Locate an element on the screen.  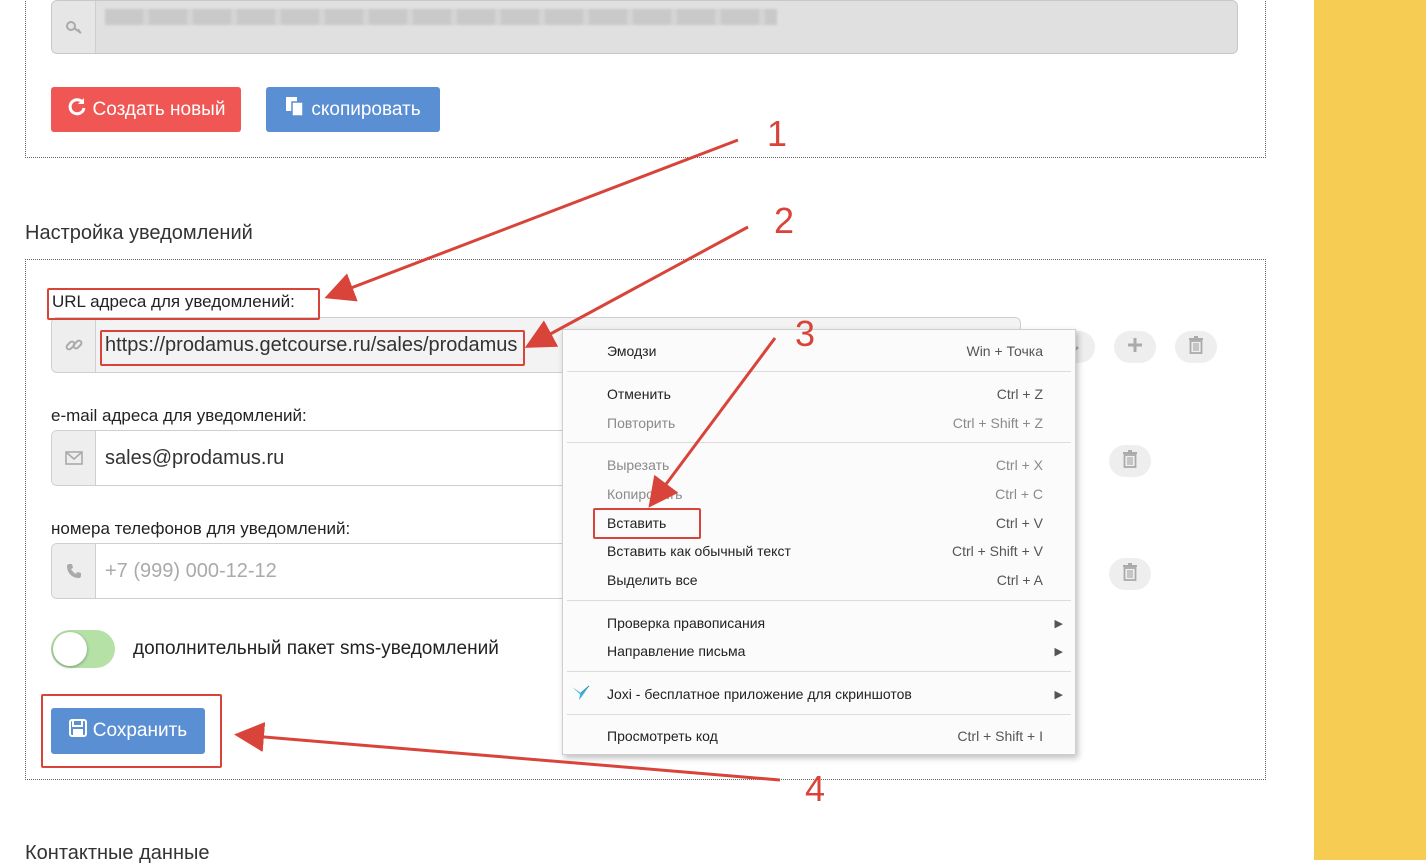
ctx-item-inspect: Просмотреть код Ctrl + Shift + I is located at coordinates (819, 736).